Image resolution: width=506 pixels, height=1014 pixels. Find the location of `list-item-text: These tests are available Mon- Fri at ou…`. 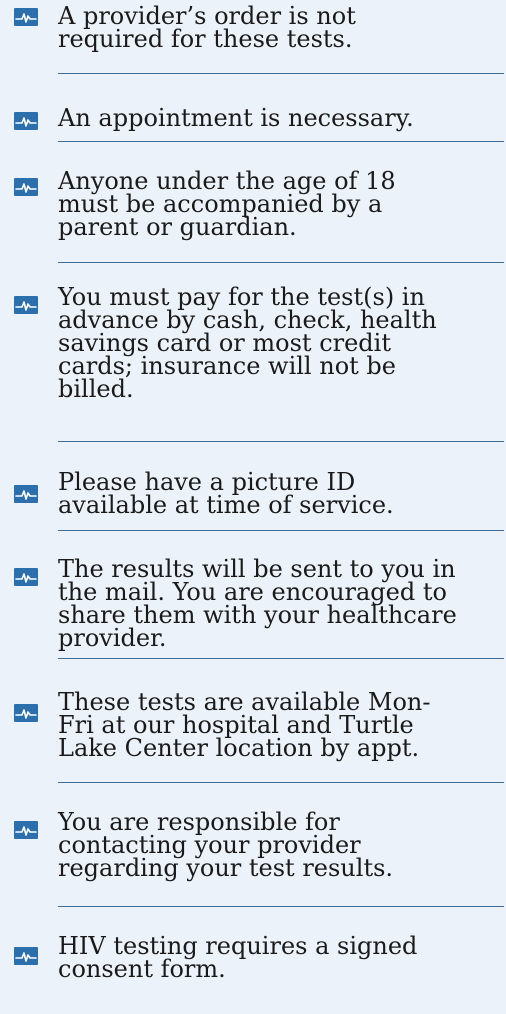

list-item-text: These tests are available Mon- Fri at ou… is located at coordinates (244, 725).